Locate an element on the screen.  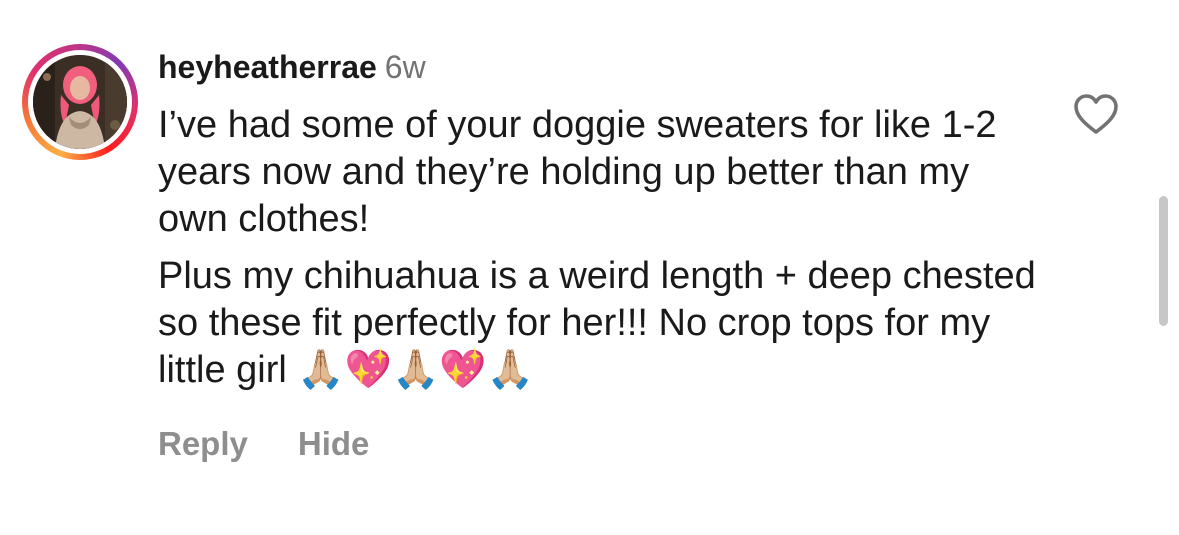
reply-button: Reply is located at coordinates (203, 443).